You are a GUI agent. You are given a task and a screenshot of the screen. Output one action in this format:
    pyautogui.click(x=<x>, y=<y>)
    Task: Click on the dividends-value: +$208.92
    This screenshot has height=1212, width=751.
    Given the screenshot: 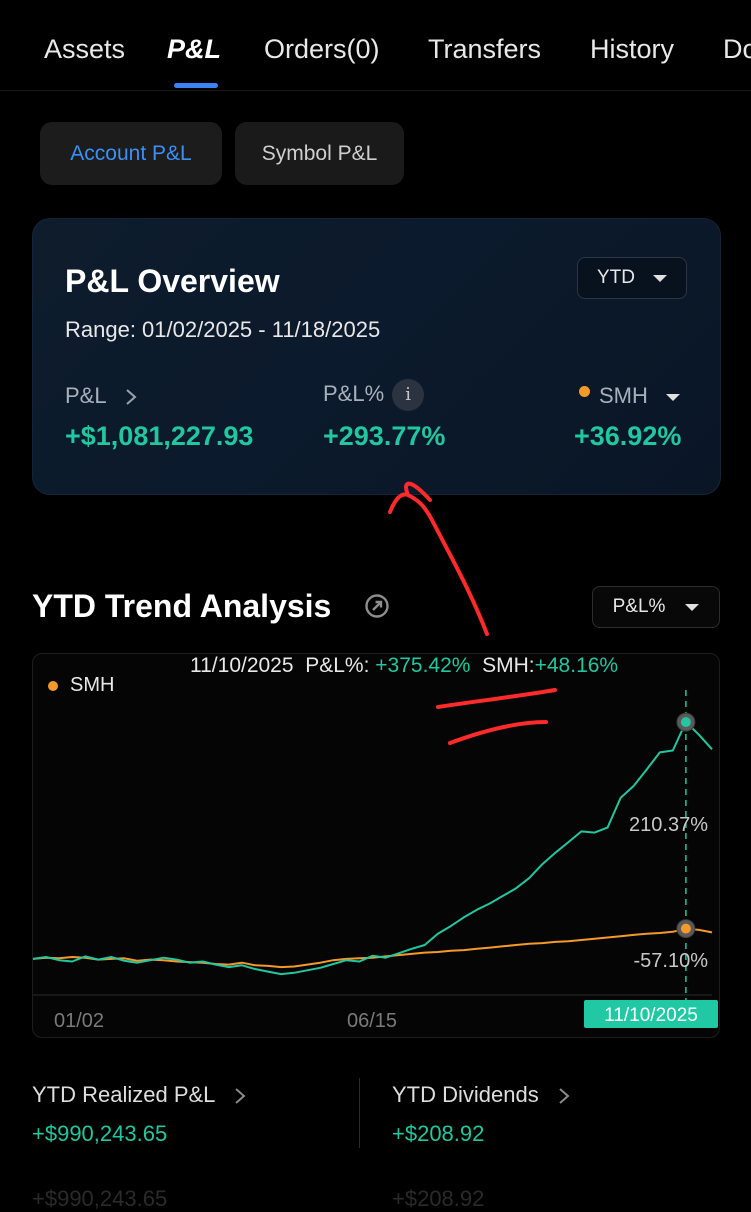 What is the action you would take?
    pyautogui.click(x=438, y=1133)
    